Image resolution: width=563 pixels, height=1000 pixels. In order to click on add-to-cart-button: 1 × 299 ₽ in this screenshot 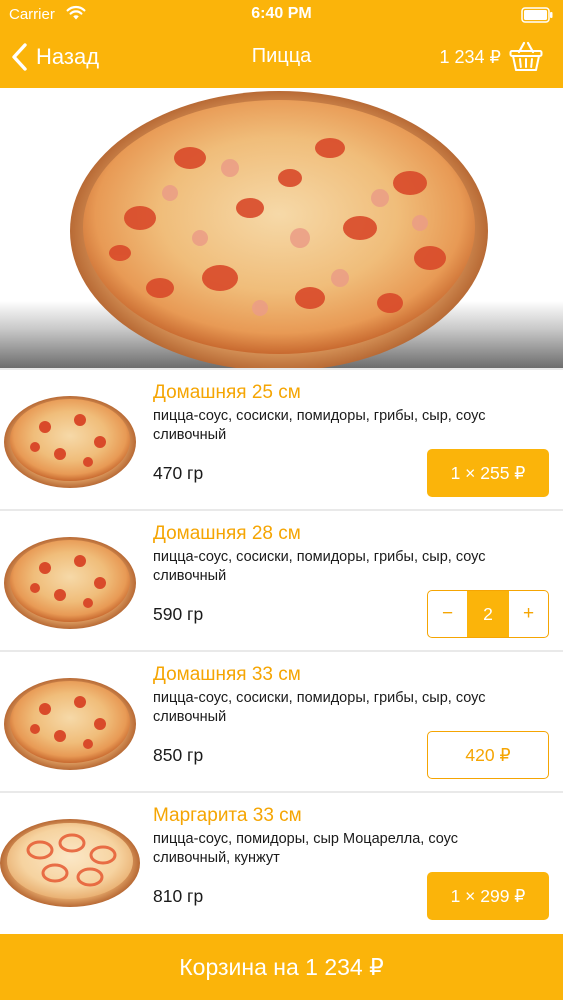, I will do `click(488, 896)`.